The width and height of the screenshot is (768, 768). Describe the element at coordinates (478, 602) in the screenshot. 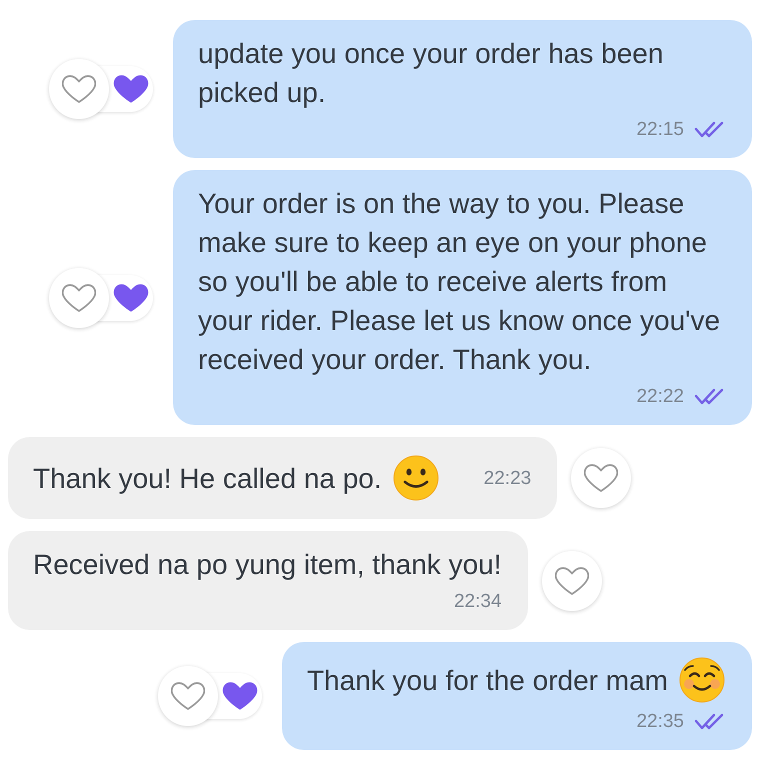

I see `message-time: 22:34` at that location.